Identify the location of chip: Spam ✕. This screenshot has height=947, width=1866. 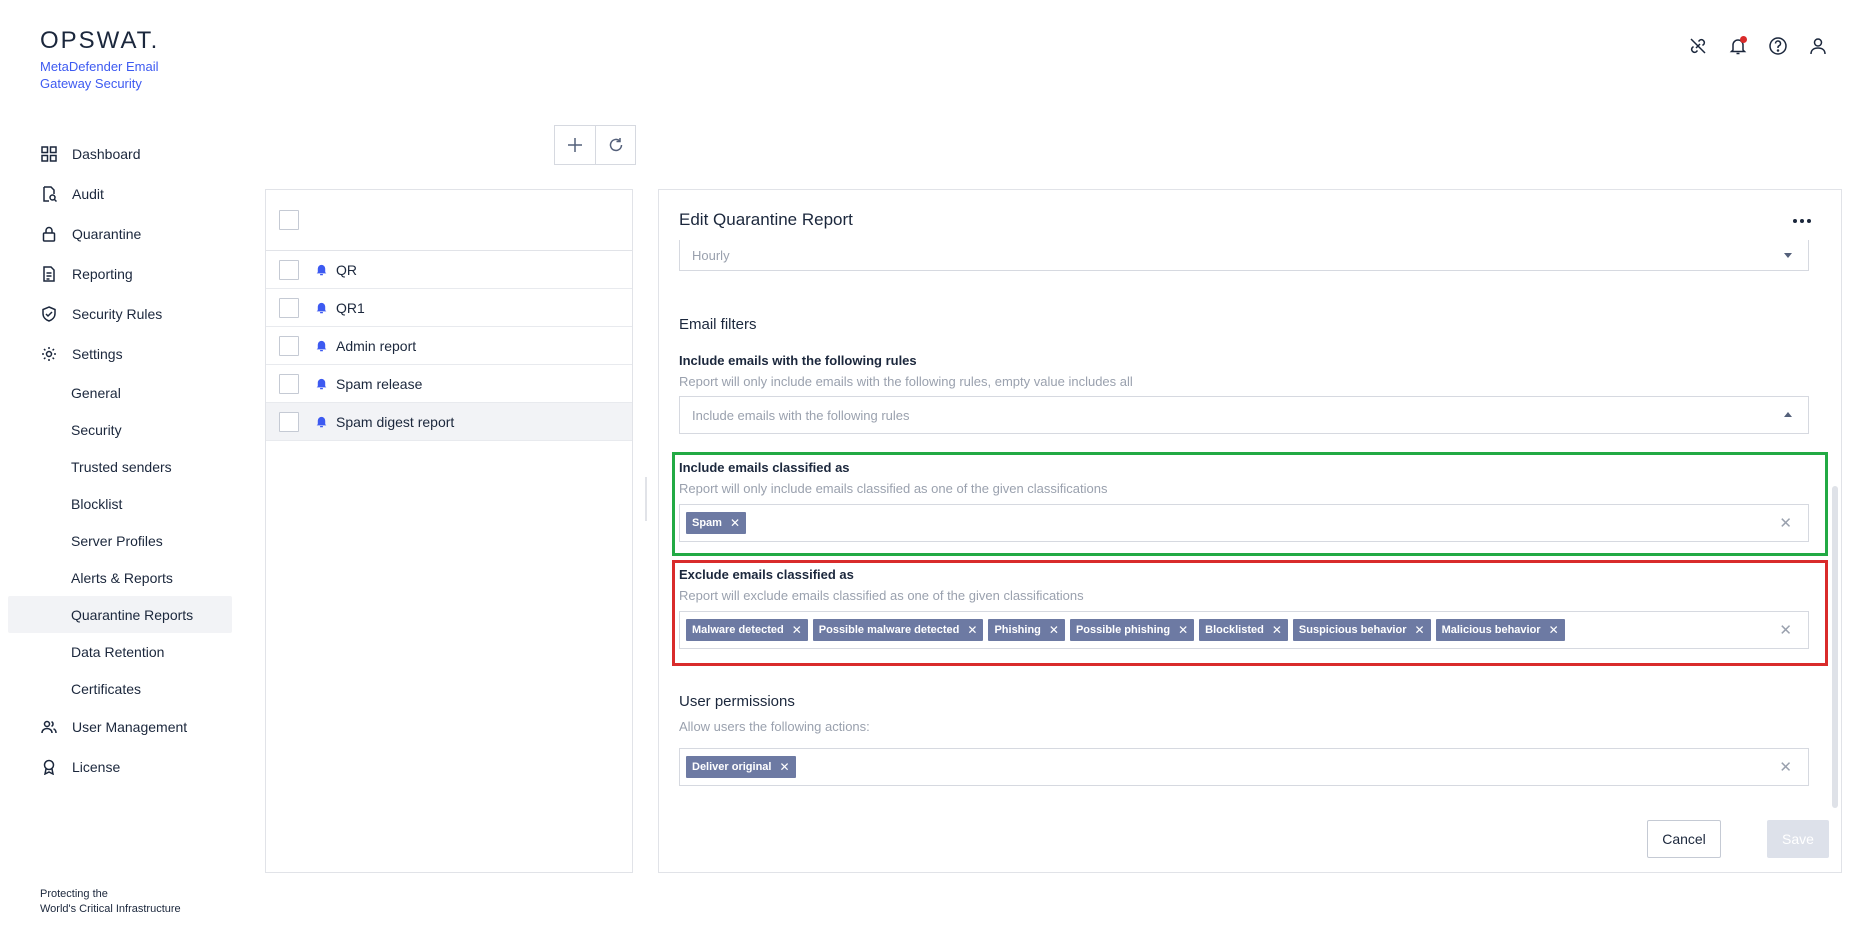
(716, 523).